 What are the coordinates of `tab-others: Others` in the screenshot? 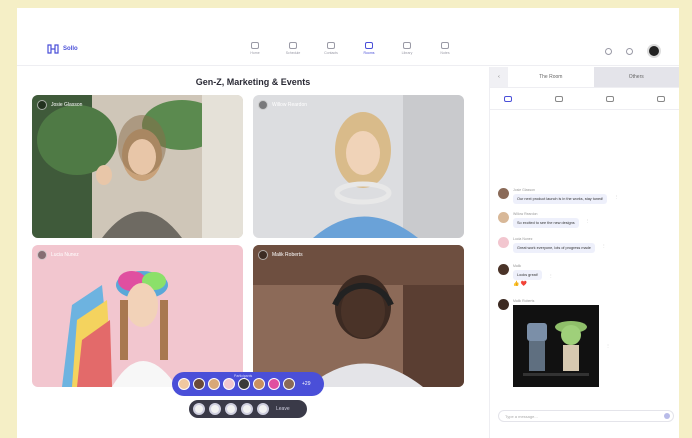 It's located at (636, 77).